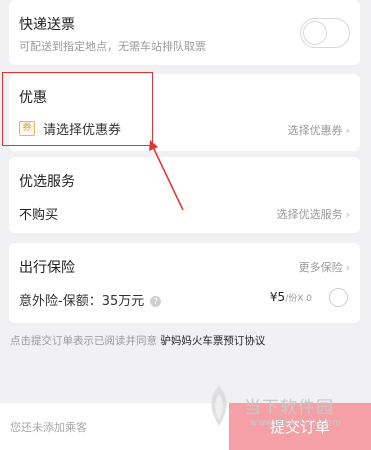  I want to click on watermark-logo-icon, so click(219, 406).